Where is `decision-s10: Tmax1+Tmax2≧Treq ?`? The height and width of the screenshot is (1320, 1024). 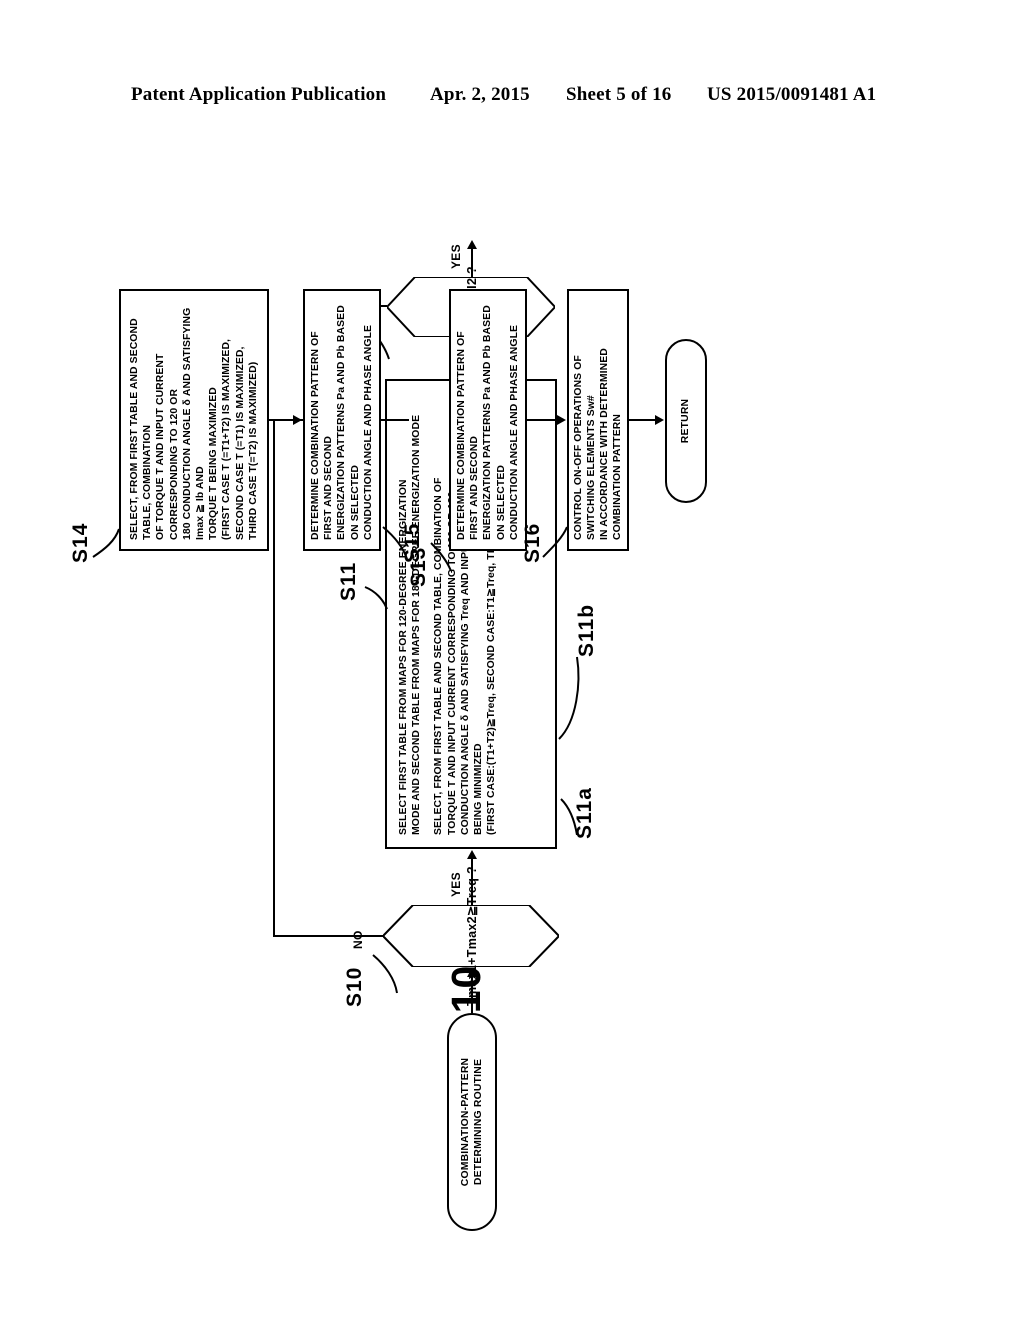 decision-s10: Tmax1+Tmax2≧Treq ? is located at coordinates (471, 936).